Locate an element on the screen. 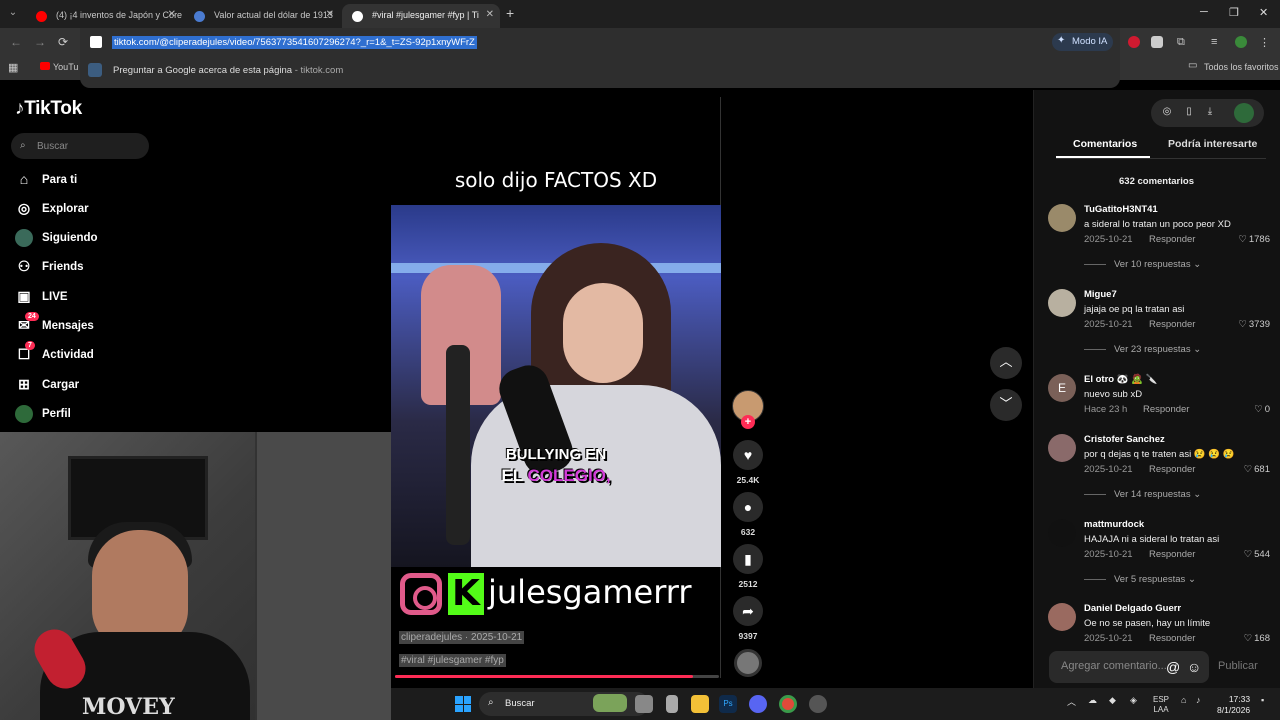 Image resolution: width=1280 pixels, height=720 pixels. nav-siguiendo: Siguiendo is located at coordinates (56, 239).